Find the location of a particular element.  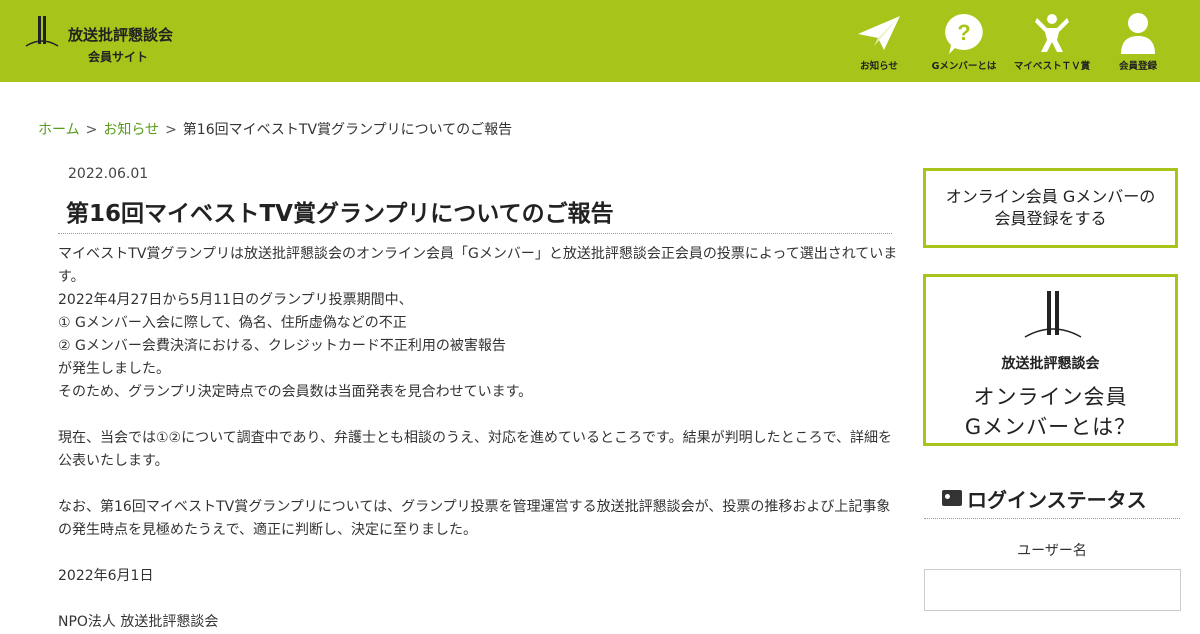

about-banner-org: 放送批評懇談会 is located at coordinates (1050, 364).